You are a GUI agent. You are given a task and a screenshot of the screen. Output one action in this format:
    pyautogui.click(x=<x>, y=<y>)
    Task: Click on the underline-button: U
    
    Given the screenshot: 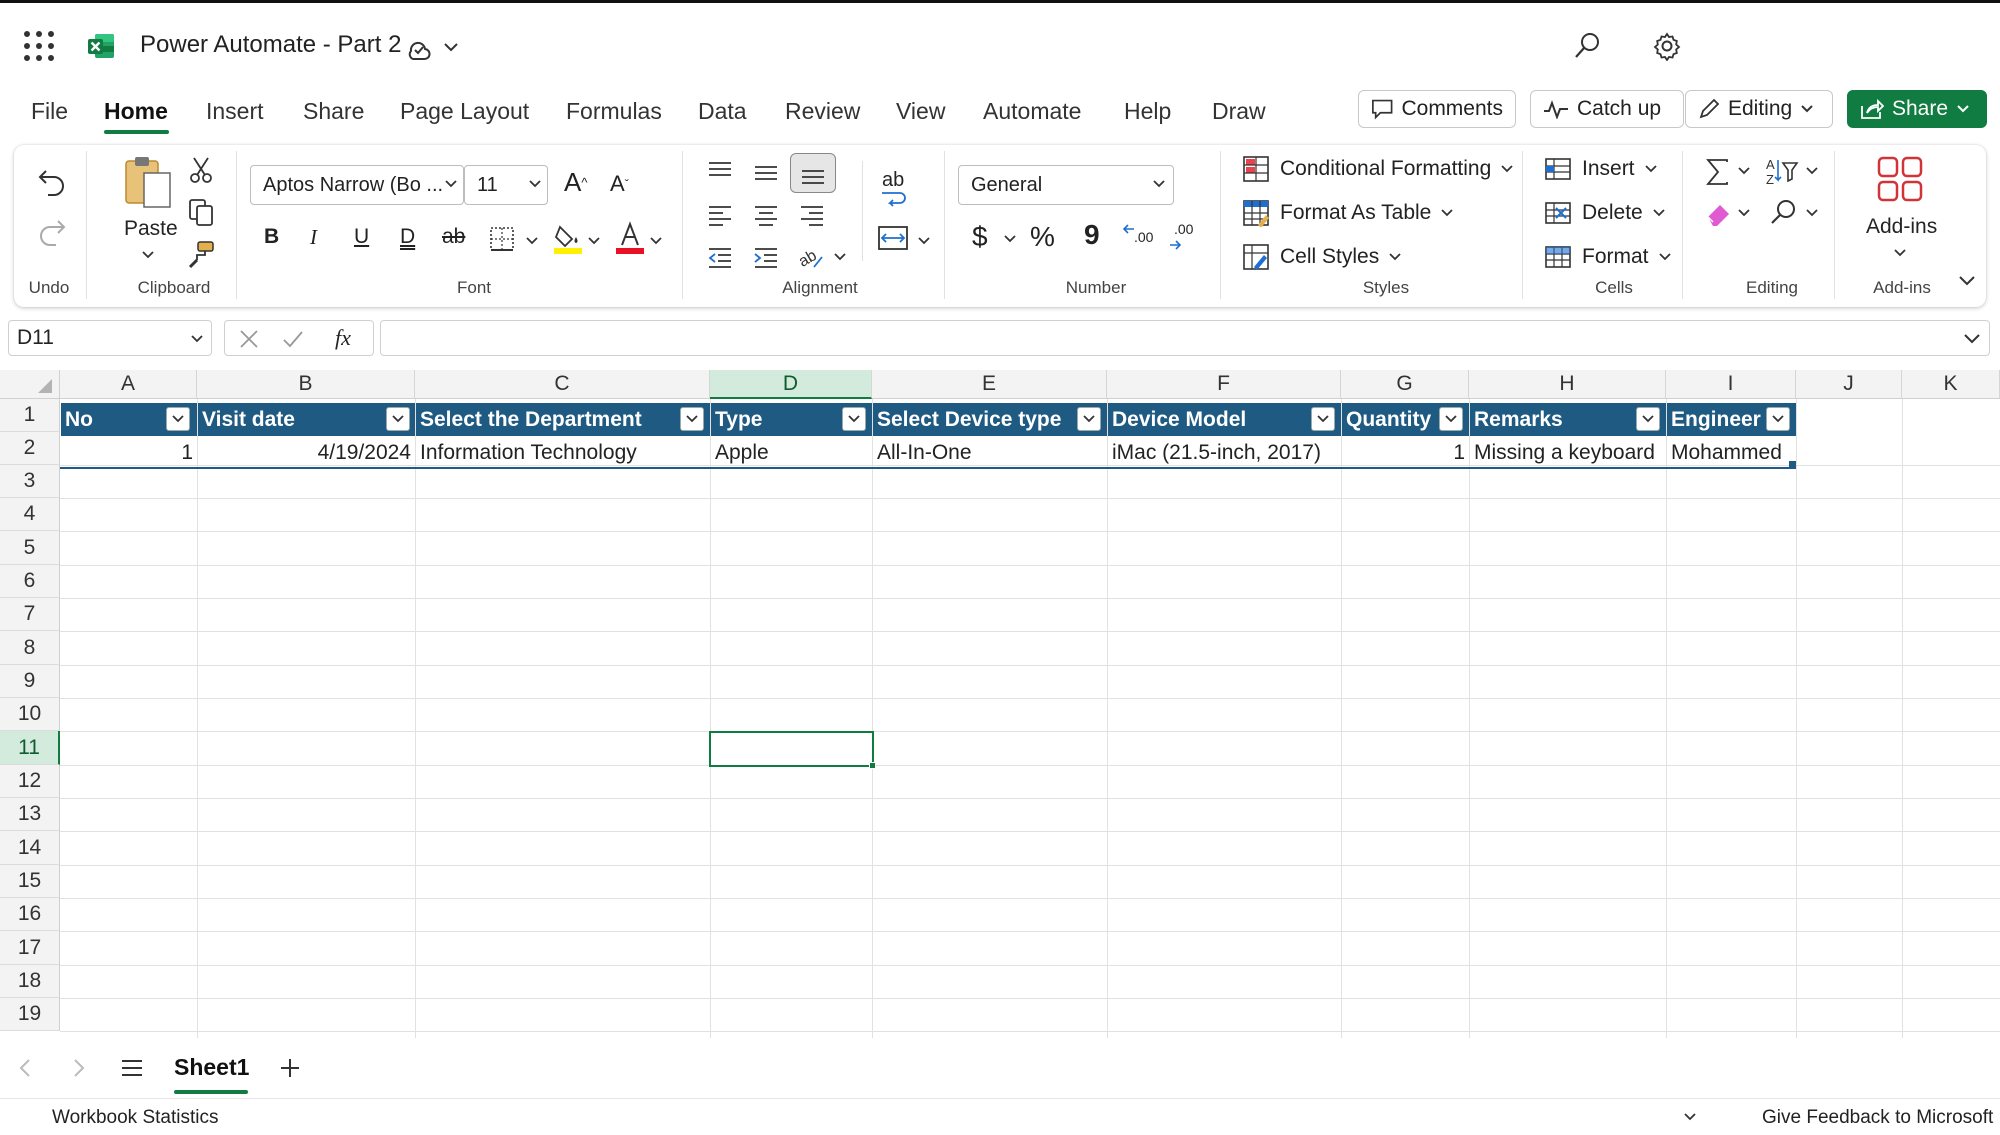 What is the action you would take?
    pyautogui.click(x=361, y=237)
    